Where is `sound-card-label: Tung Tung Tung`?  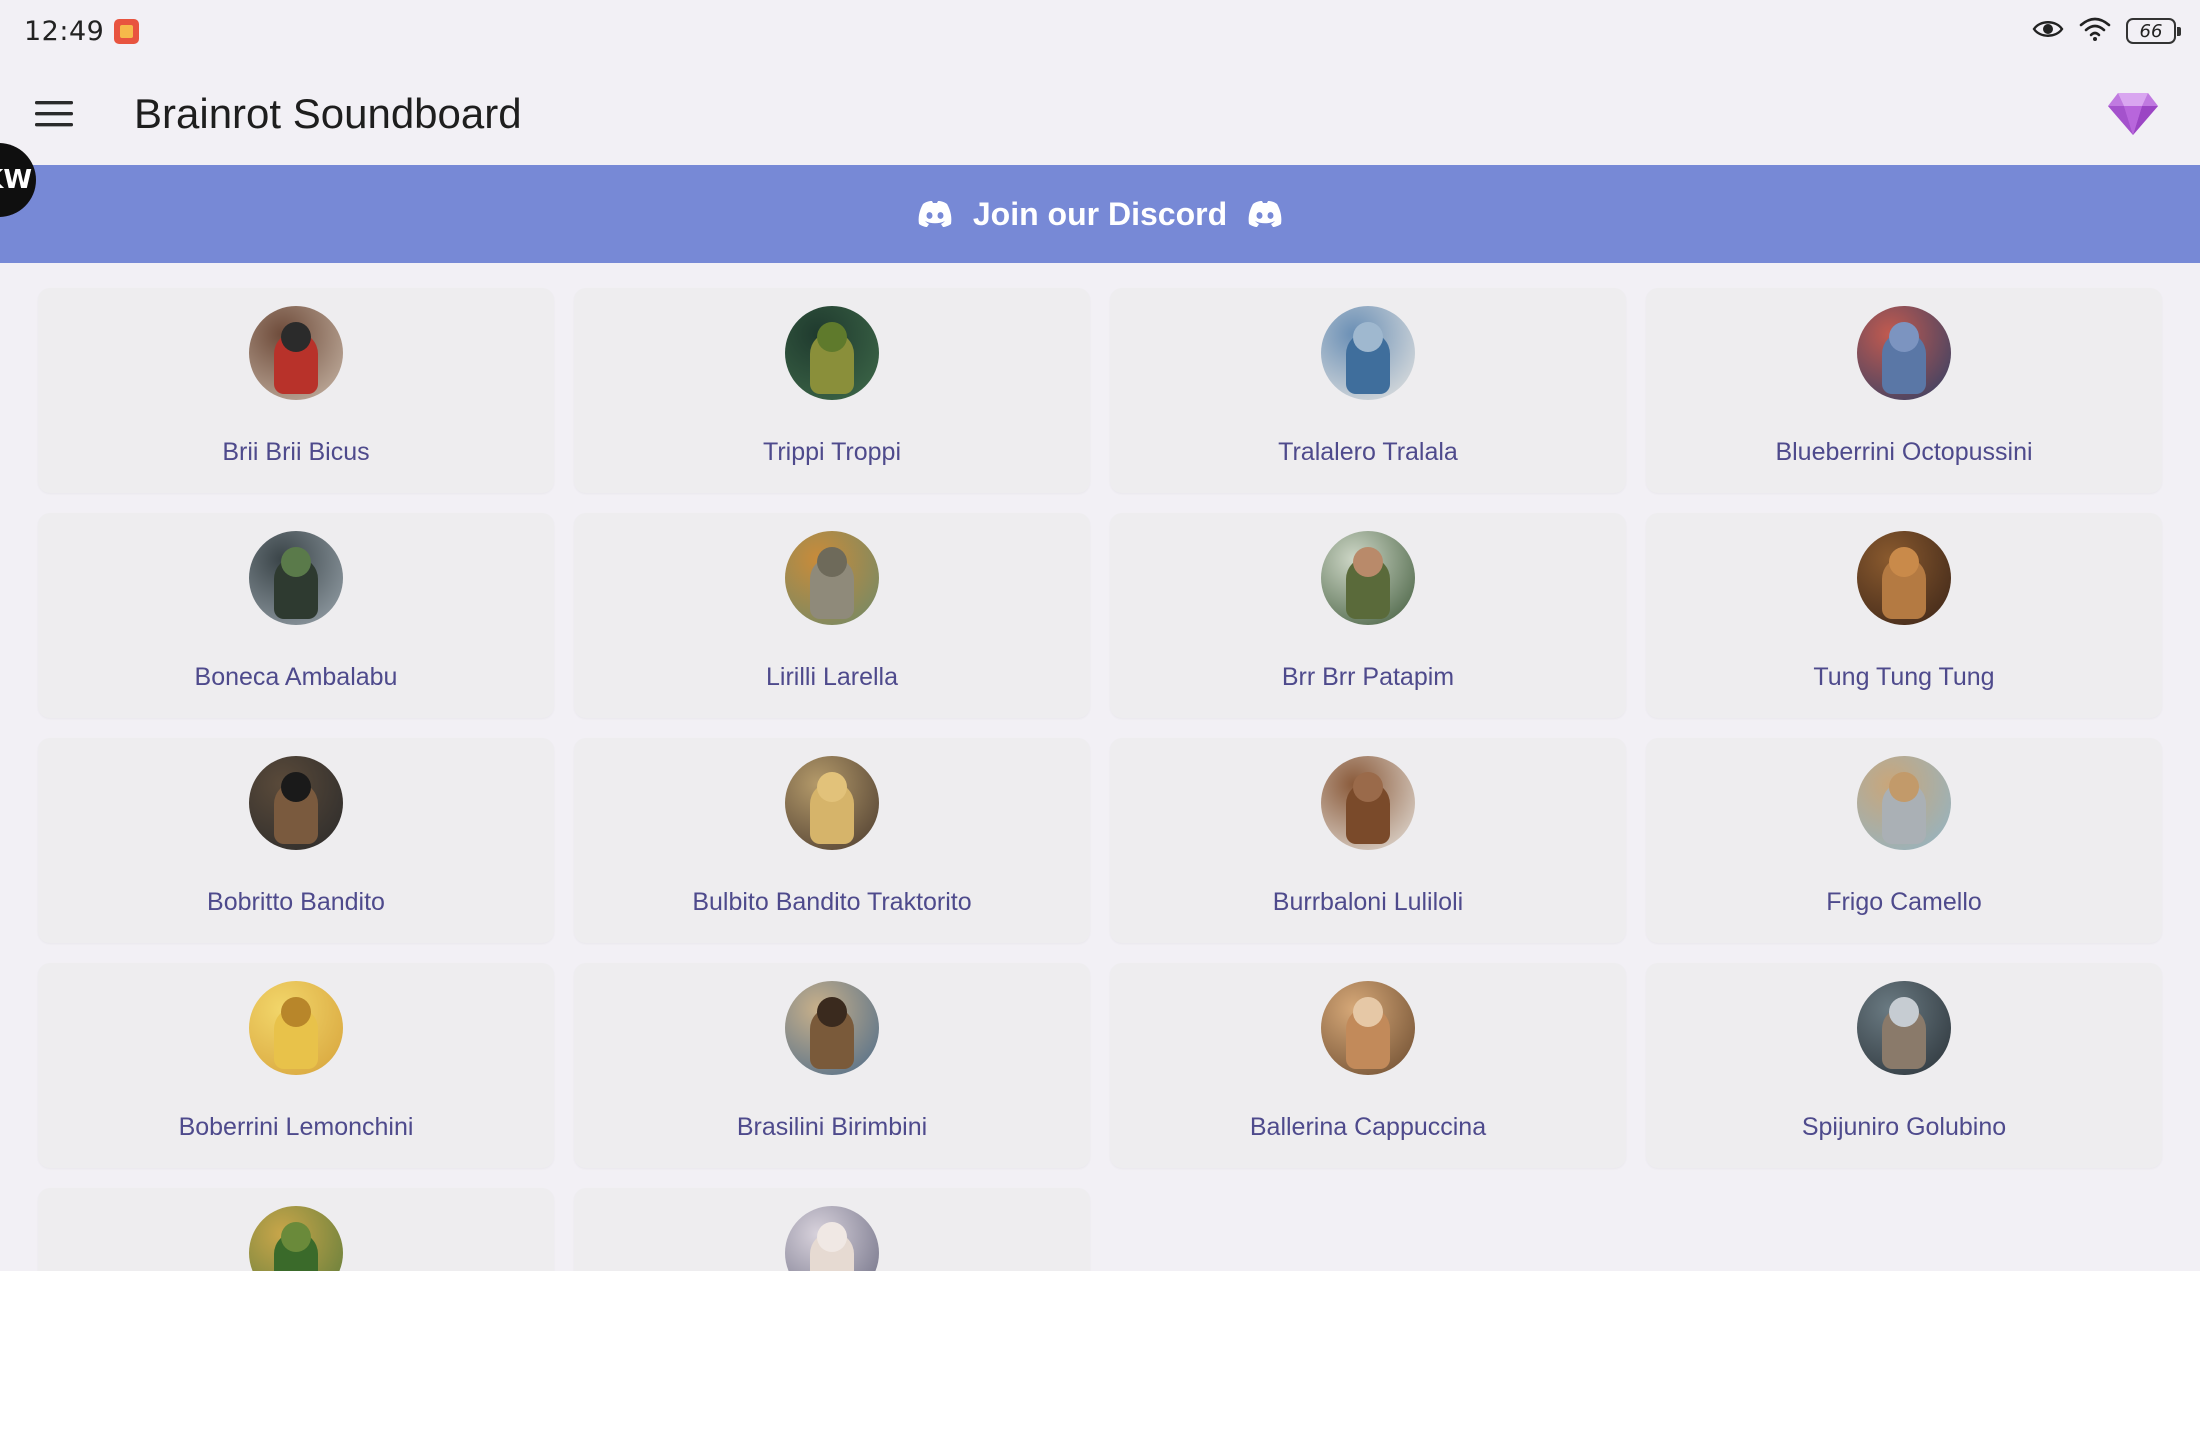 sound-card-label: Tung Tung Tung is located at coordinates (1904, 677).